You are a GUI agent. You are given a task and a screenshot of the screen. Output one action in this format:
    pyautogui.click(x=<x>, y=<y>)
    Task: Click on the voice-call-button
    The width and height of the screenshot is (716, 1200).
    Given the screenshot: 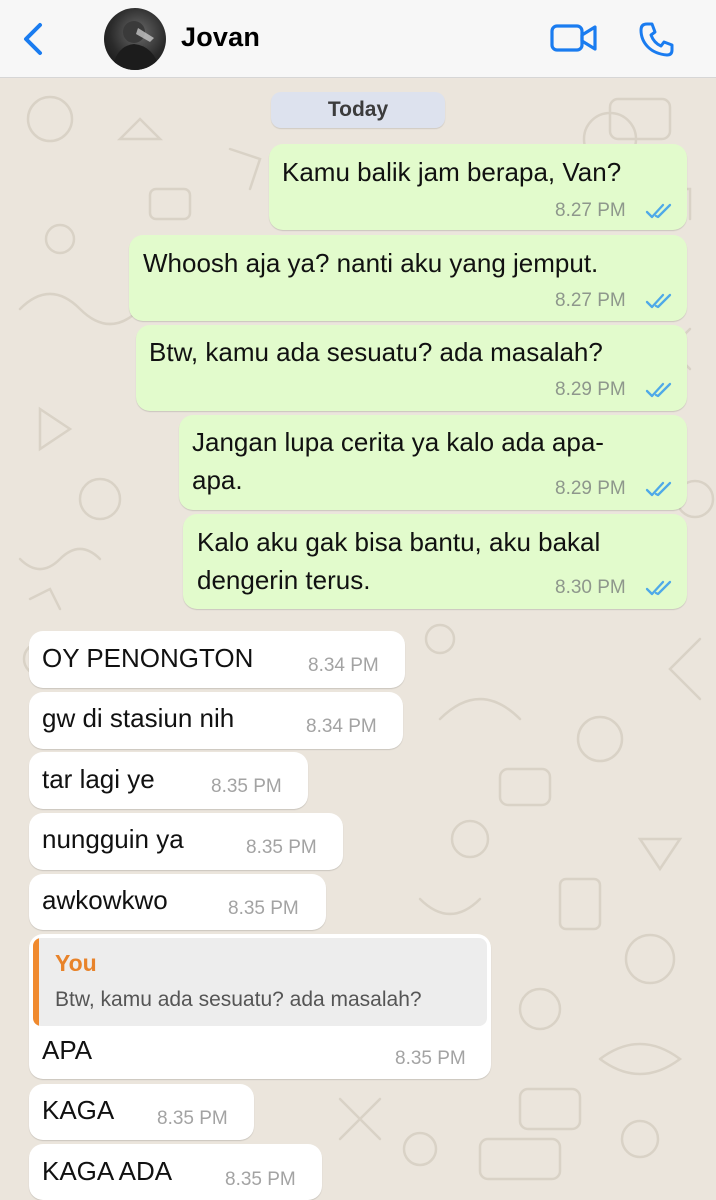 What is the action you would take?
    pyautogui.click(x=657, y=39)
    